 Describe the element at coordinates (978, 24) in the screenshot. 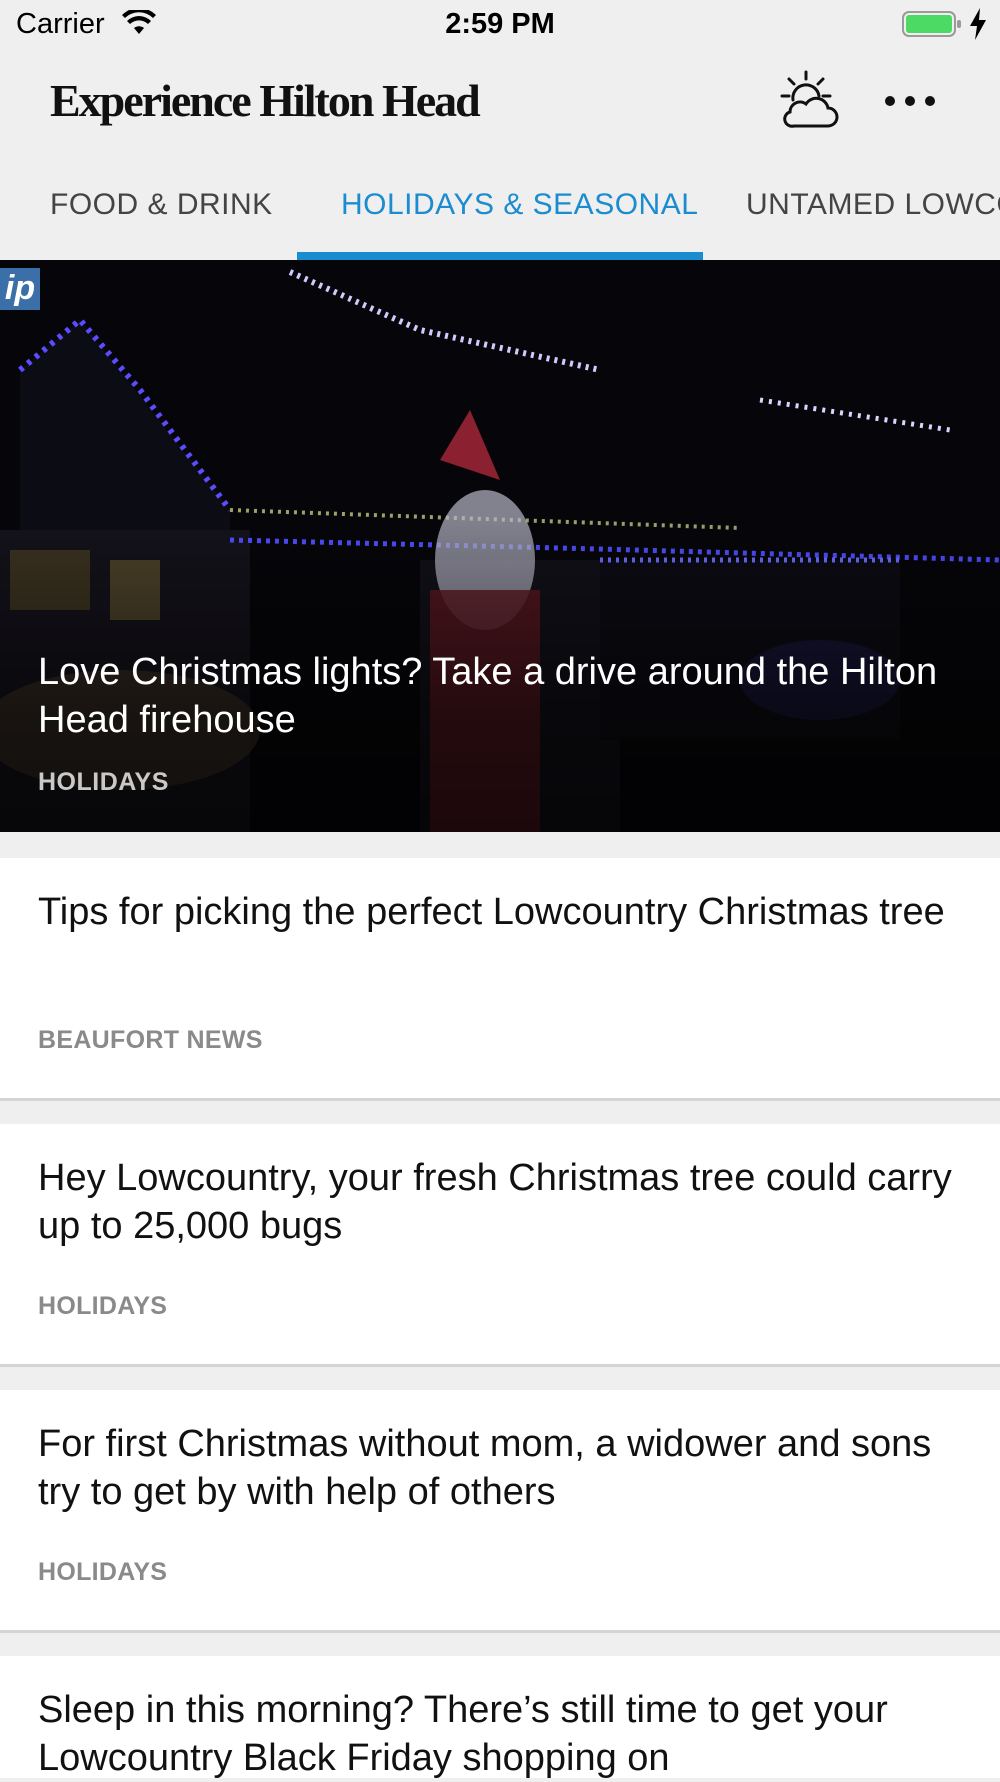

I see `charging-bolt-icon` at that location.